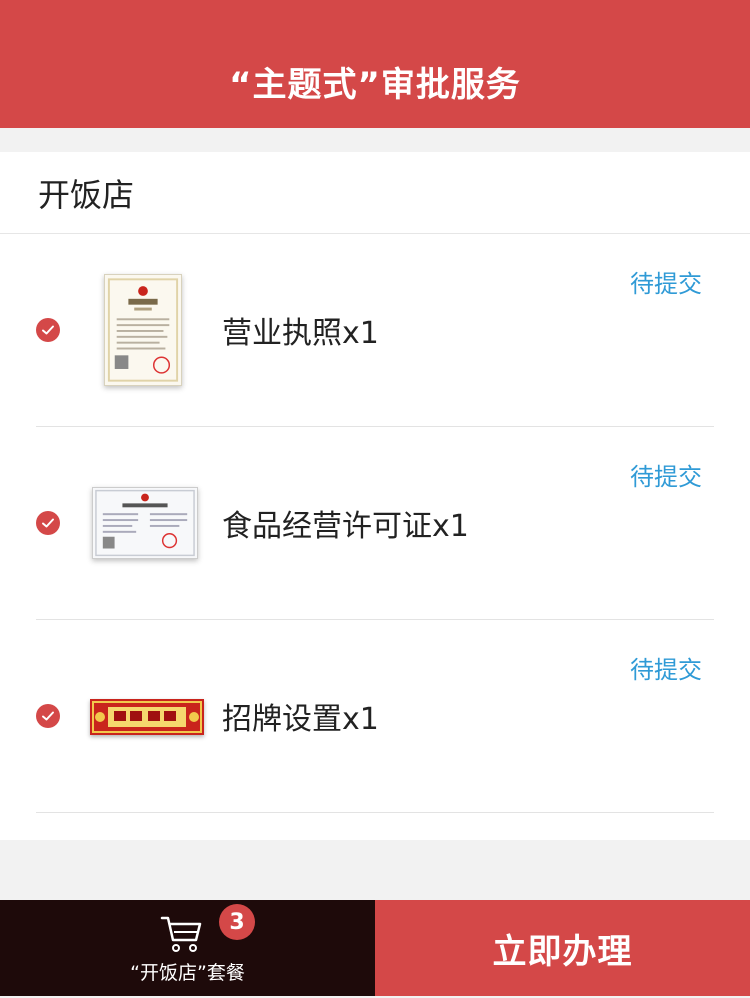 This screenshot has width=750, height=998. What do you see at coordinates (300, 719) in the screenshot?
I see `item-label: 招牌设置x1` at bounding box center [300, 719].